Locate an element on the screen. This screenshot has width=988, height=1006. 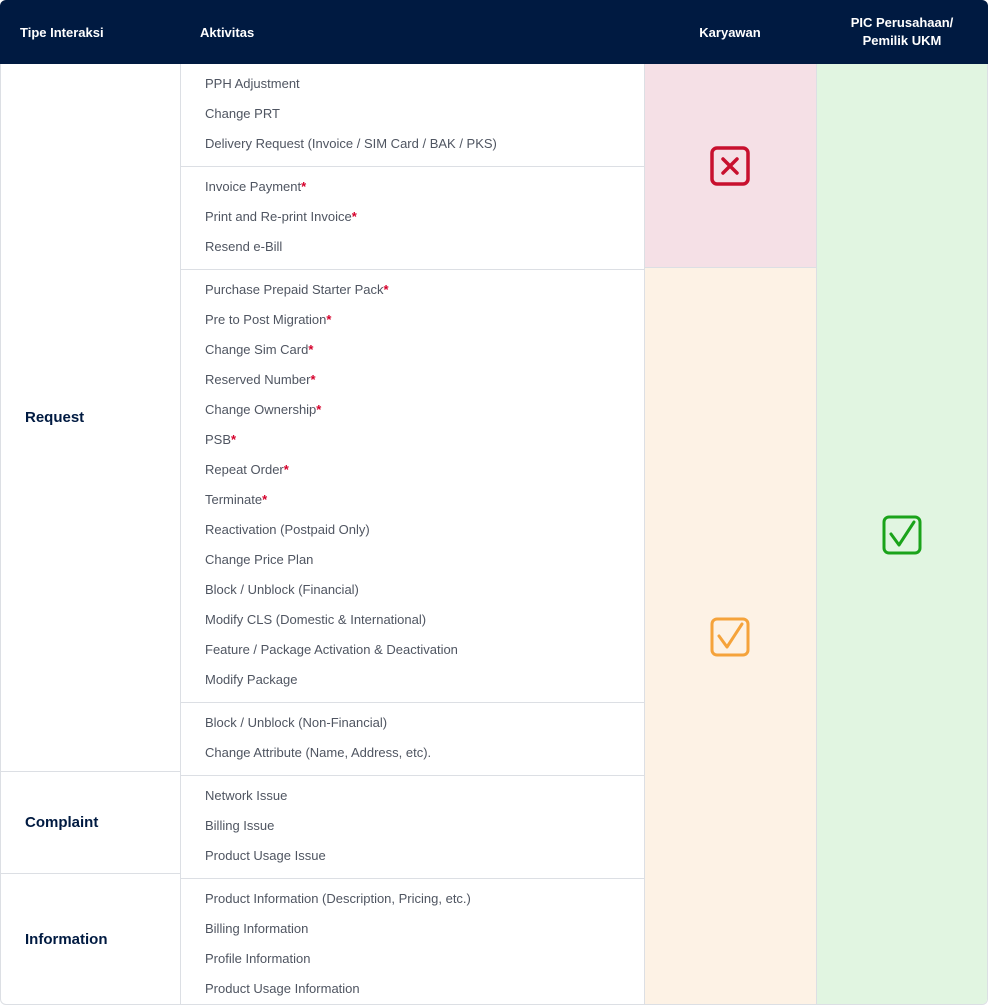
activity-item: Pre to Post Migration* is located at coordinates (268, 320).